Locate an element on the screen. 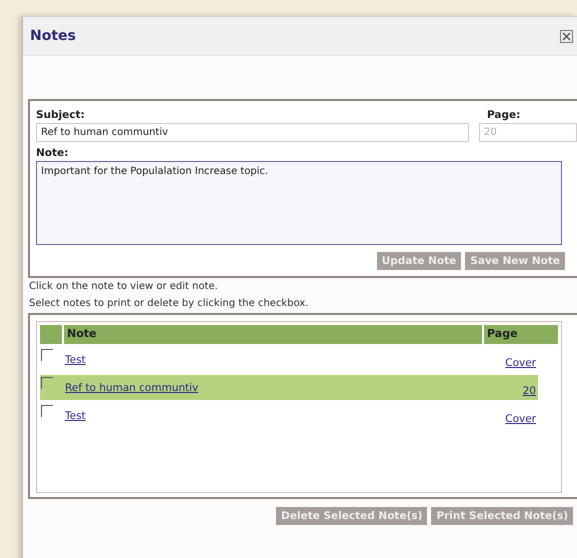 This screenshot has width=577, height=558. subject-field: Ref to human communtiv is located at coordinates (252, 132).